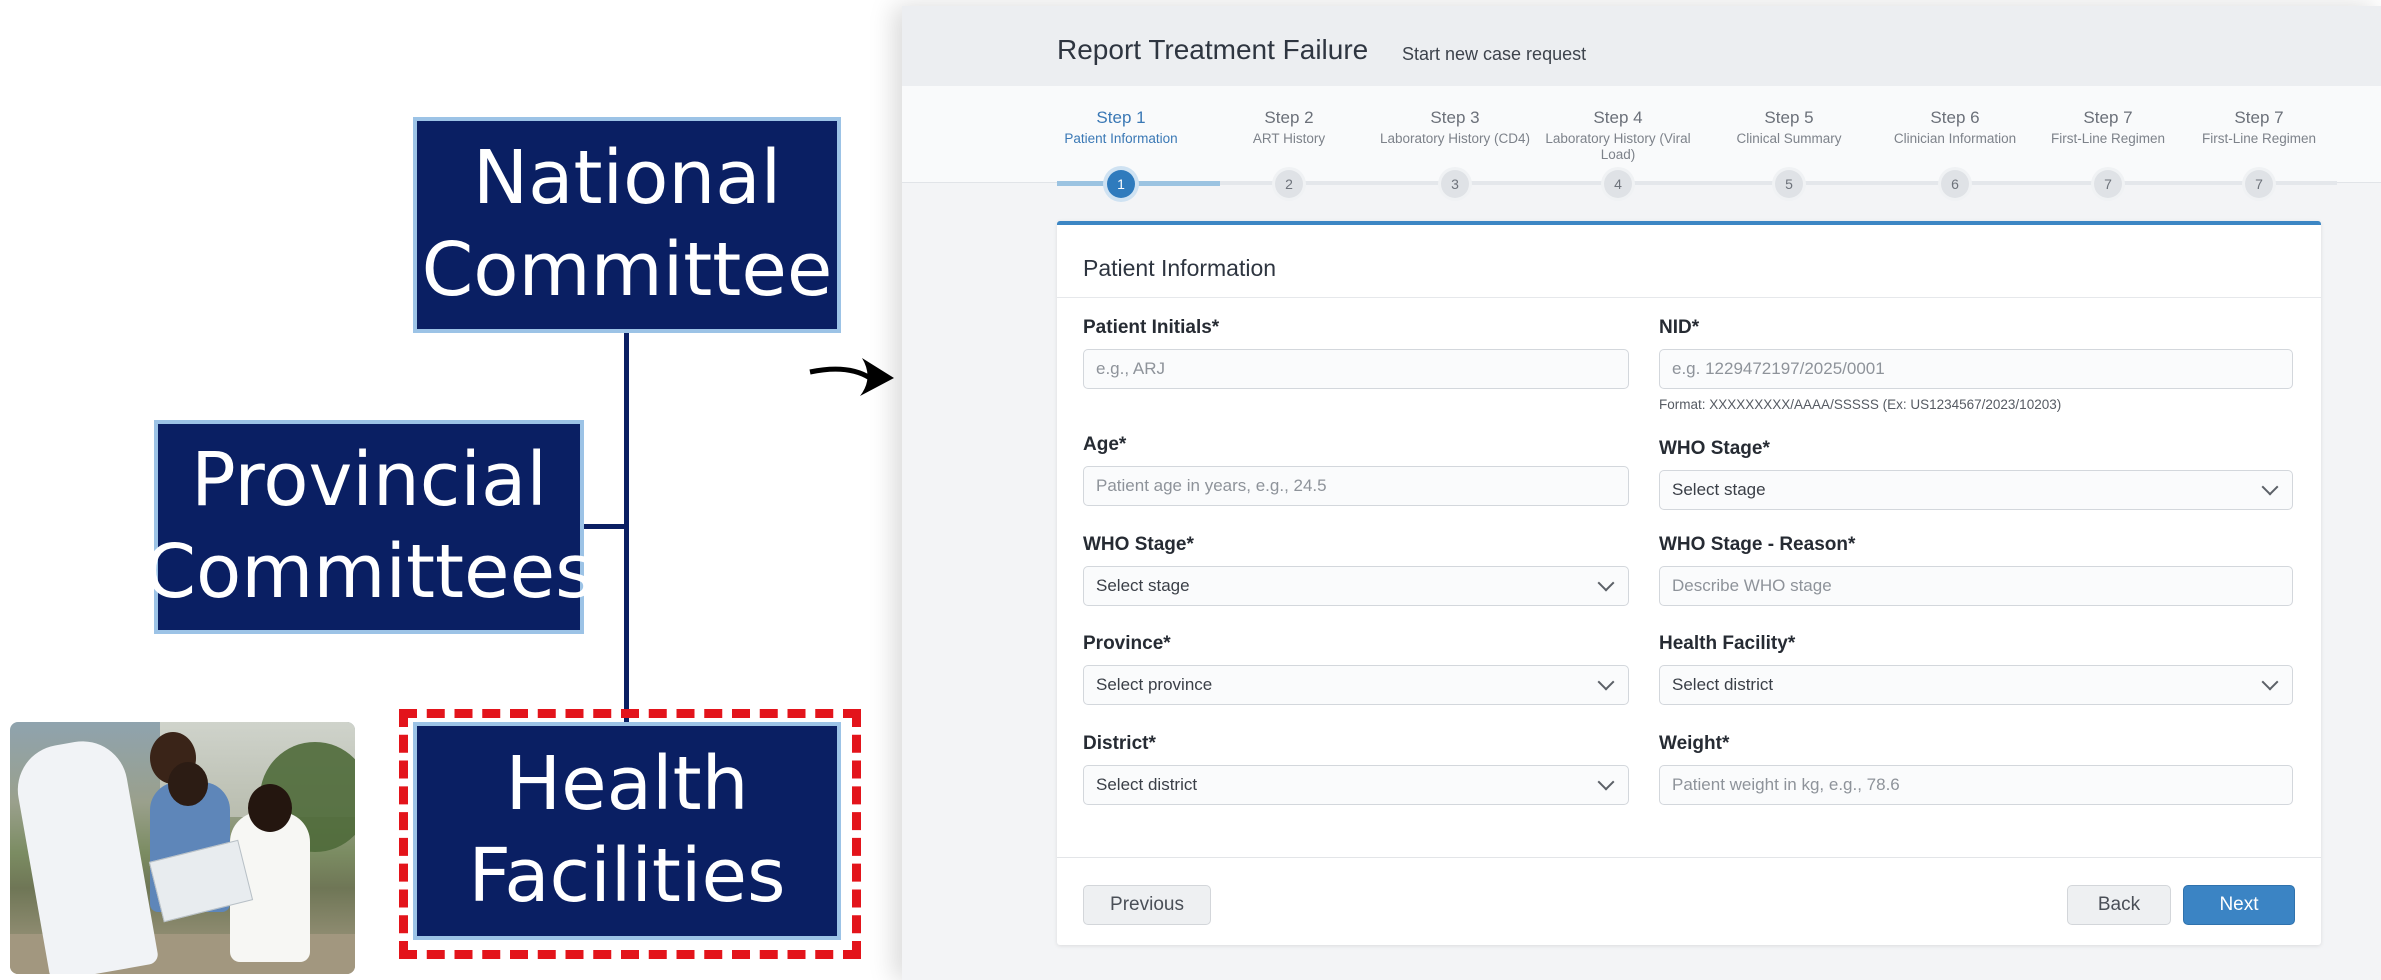  I want to click on step-label: Patient Information, so click(1121, 138).